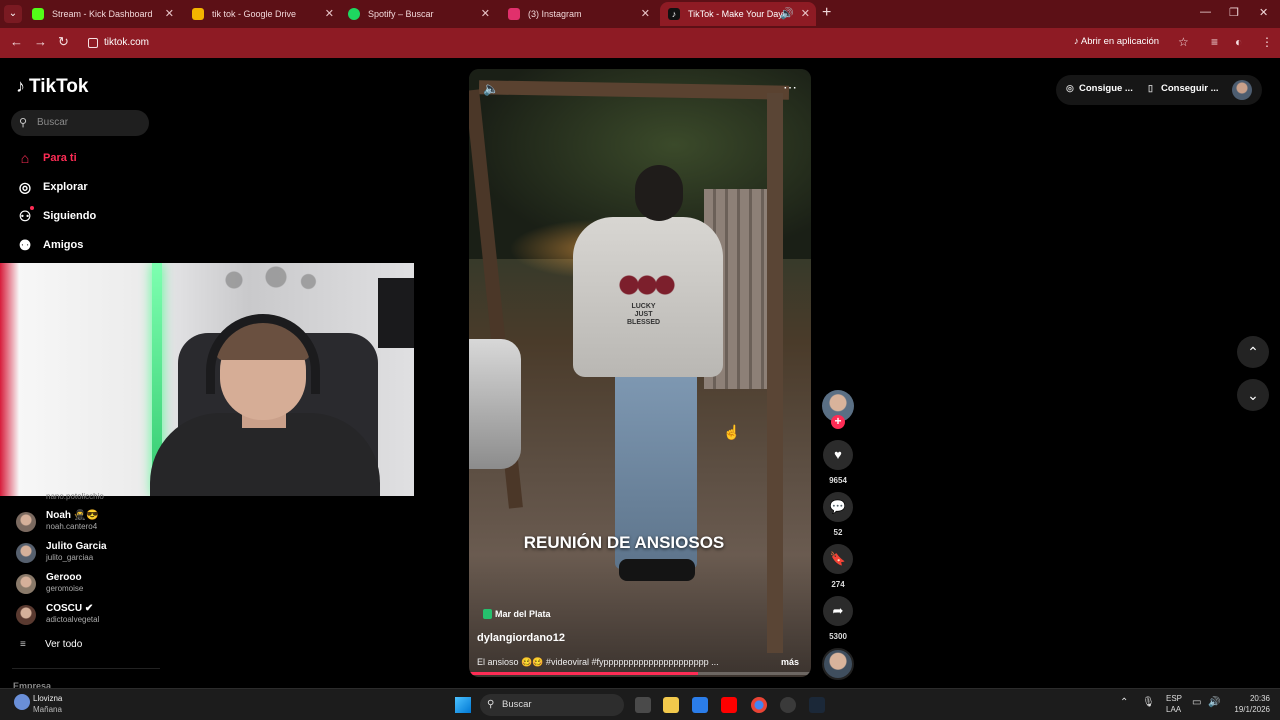 This screenshot has width=1280, height=720. What do you see at coordinates (72, 526) in the screenshot?
I see `account-username: noah.cantero4` at bounding box center [72, 526].